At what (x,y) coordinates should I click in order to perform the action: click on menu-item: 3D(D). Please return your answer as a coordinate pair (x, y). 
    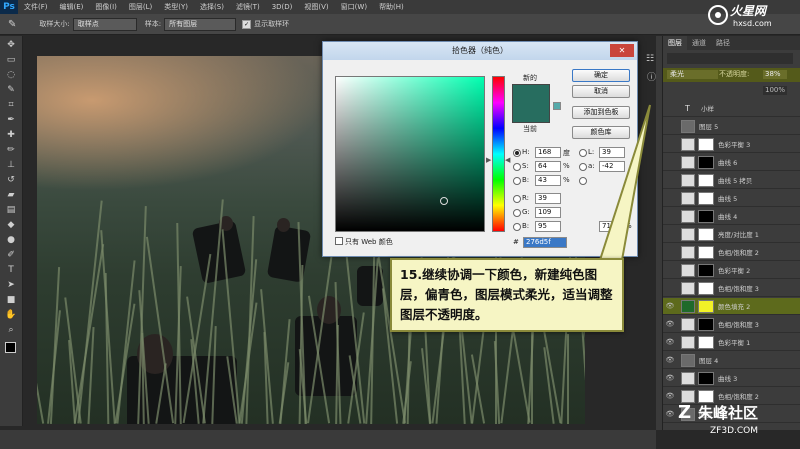
    Looking at the image, I should click on (282, 7).